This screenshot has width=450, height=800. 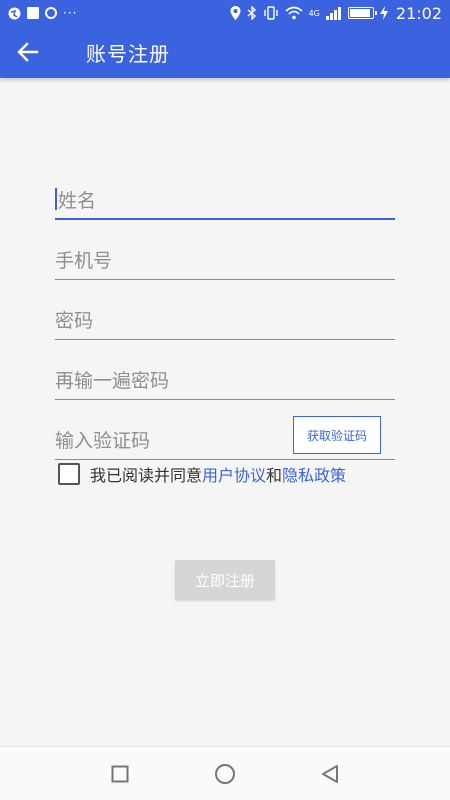 I want to click on app-bar: 账号注册, so click(x=225, y=52).